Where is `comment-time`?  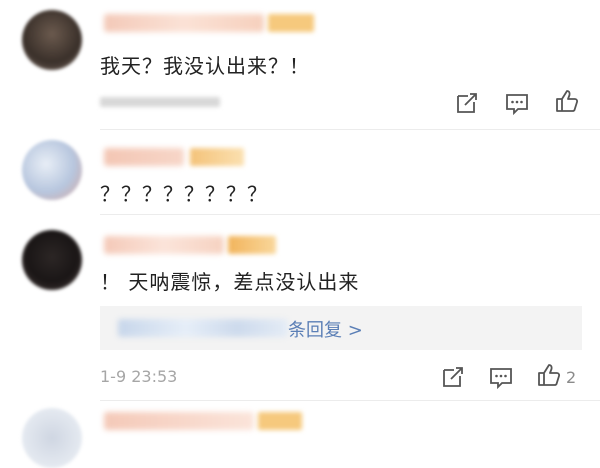
comment-time is located at coordinates (160, 102).